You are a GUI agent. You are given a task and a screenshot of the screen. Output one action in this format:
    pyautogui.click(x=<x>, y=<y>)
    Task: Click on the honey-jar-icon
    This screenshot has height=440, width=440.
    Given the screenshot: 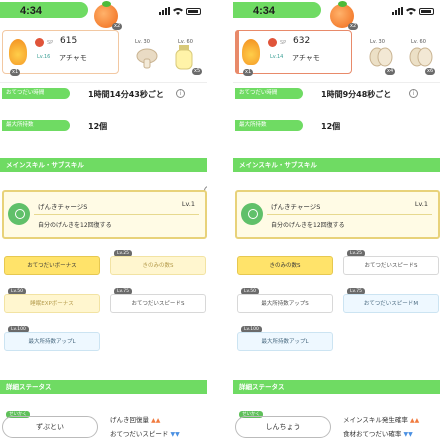 What is the action you would take?
    pyautogui.click(x=184, y=57)
    